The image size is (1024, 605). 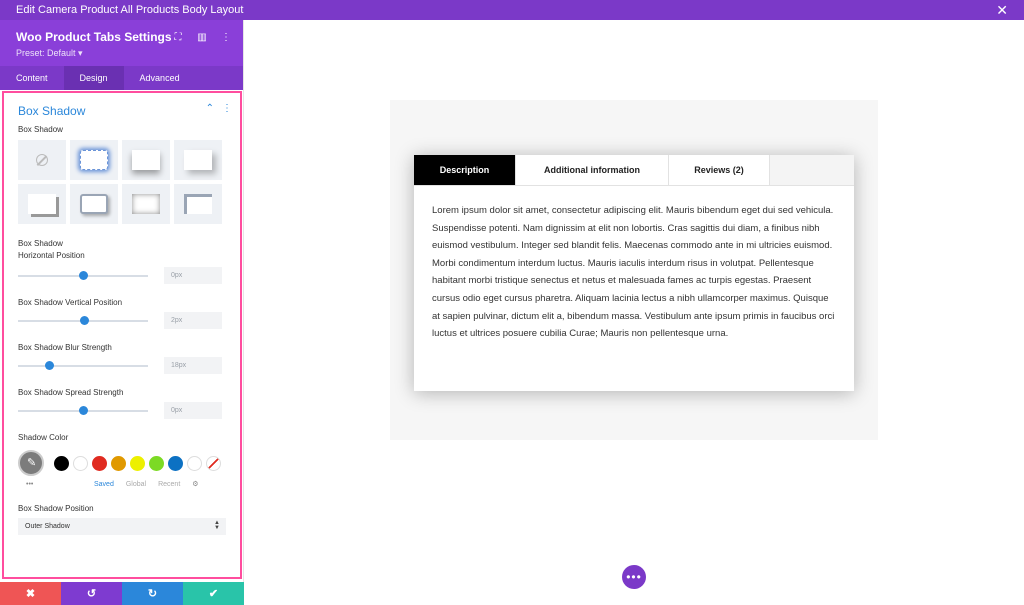 What do you see at coordinates (195, 484) in the screenshot?
I see `gear-icon: ⚙` at bounding box center [195, 484].